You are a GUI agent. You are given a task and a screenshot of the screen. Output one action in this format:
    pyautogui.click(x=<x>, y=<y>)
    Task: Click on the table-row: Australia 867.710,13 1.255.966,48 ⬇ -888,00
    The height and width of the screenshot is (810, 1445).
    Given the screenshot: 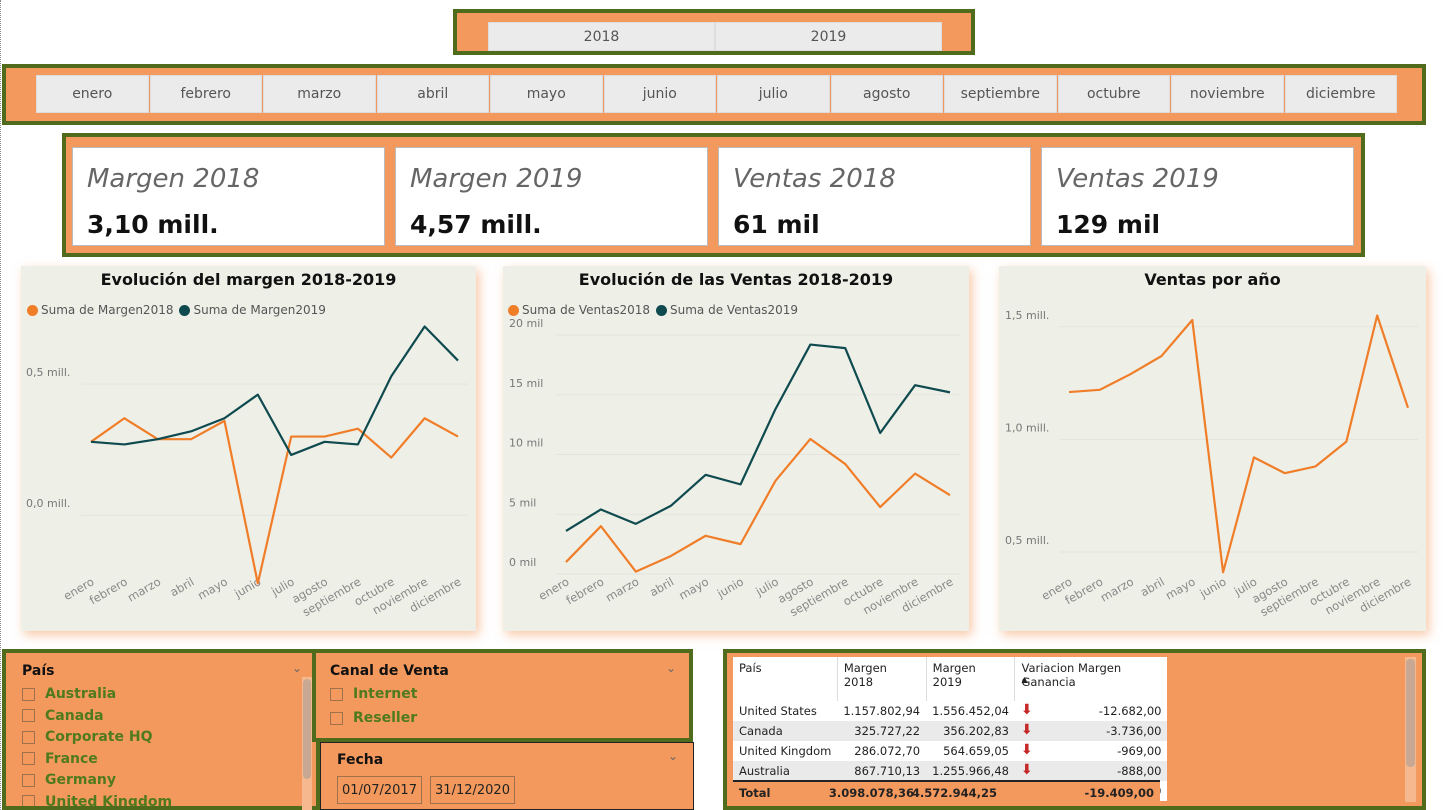 What is the action you would take?
    pyautogui.click(x=950, y=771)
    